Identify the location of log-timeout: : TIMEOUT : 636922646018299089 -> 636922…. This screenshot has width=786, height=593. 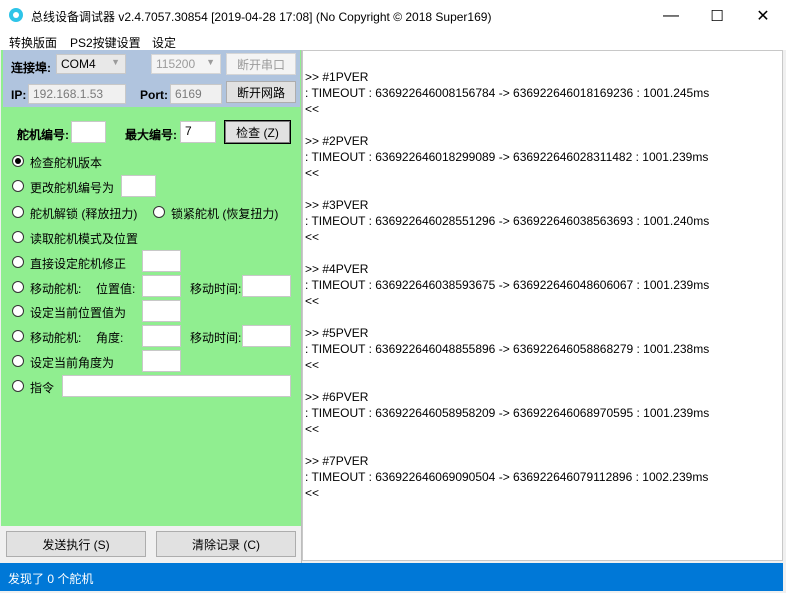
(507, 157).